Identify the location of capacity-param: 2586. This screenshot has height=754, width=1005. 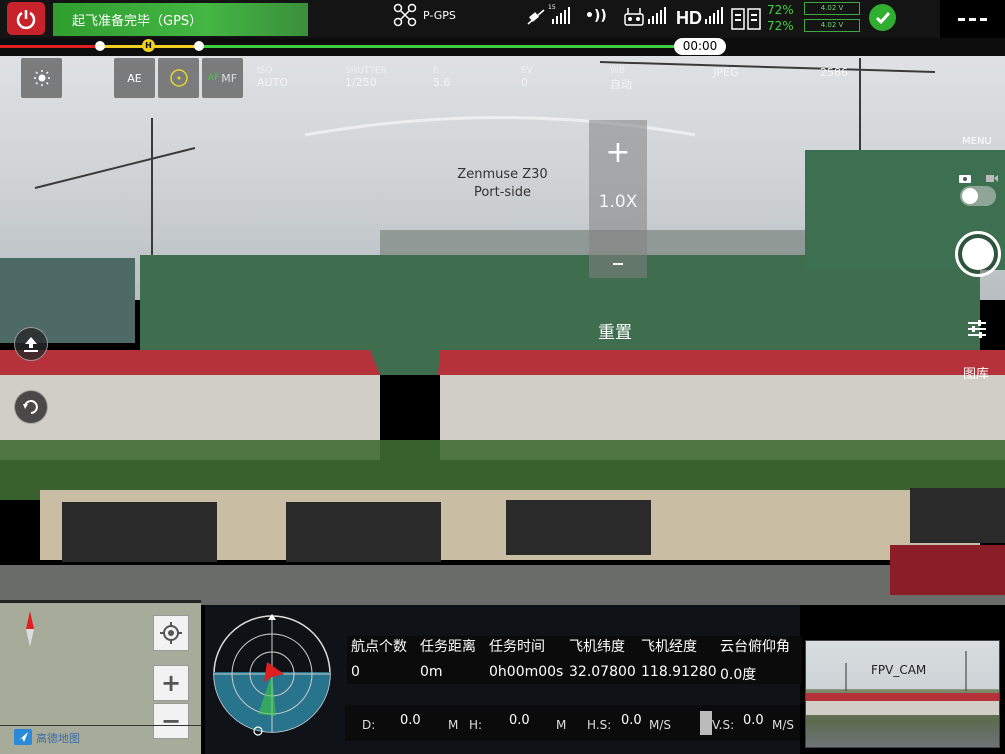
(834, 72).